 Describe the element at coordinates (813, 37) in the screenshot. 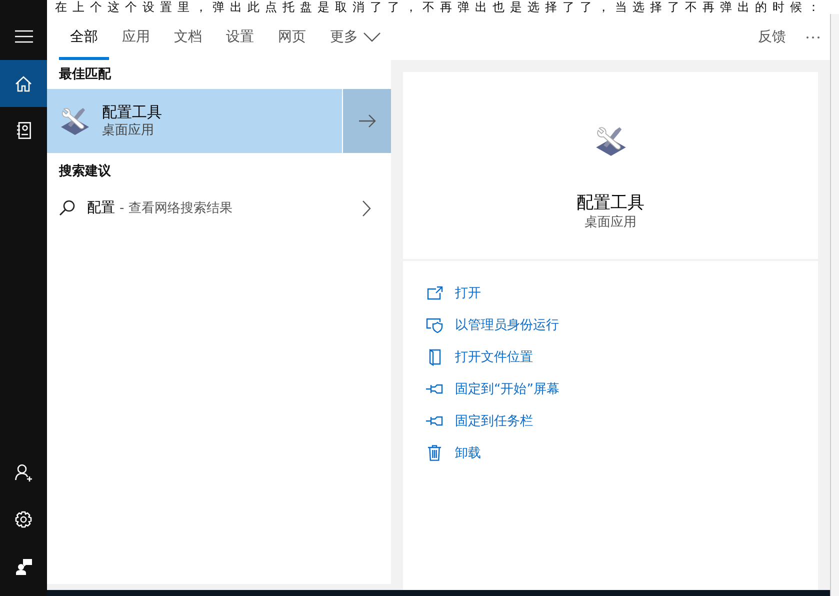

I see `more-icon` at that location.